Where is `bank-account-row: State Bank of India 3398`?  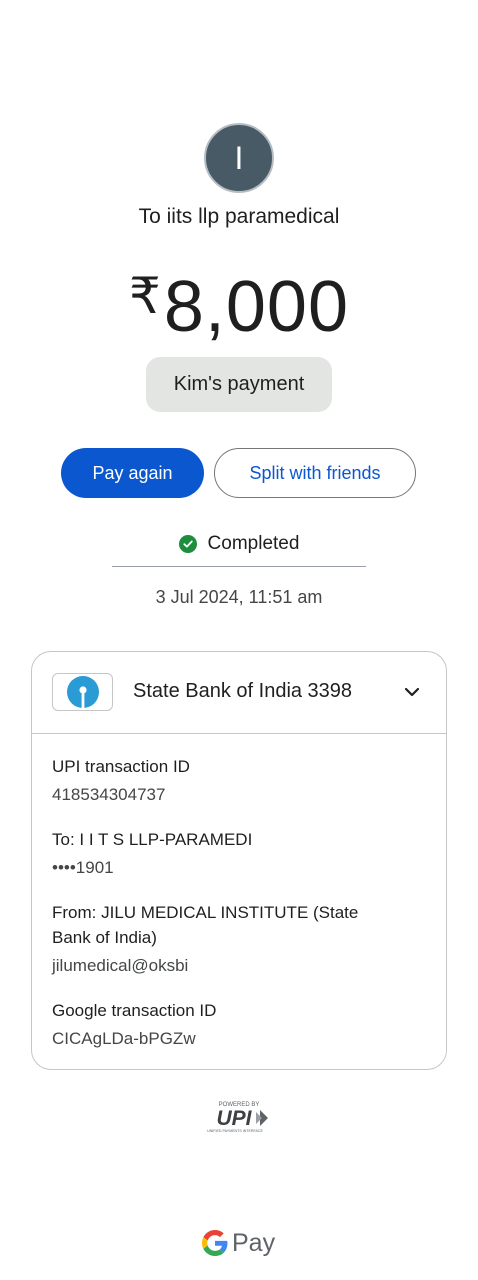
bank-account-row: State Bank of India 3398 is located at coordinates (239, 693).